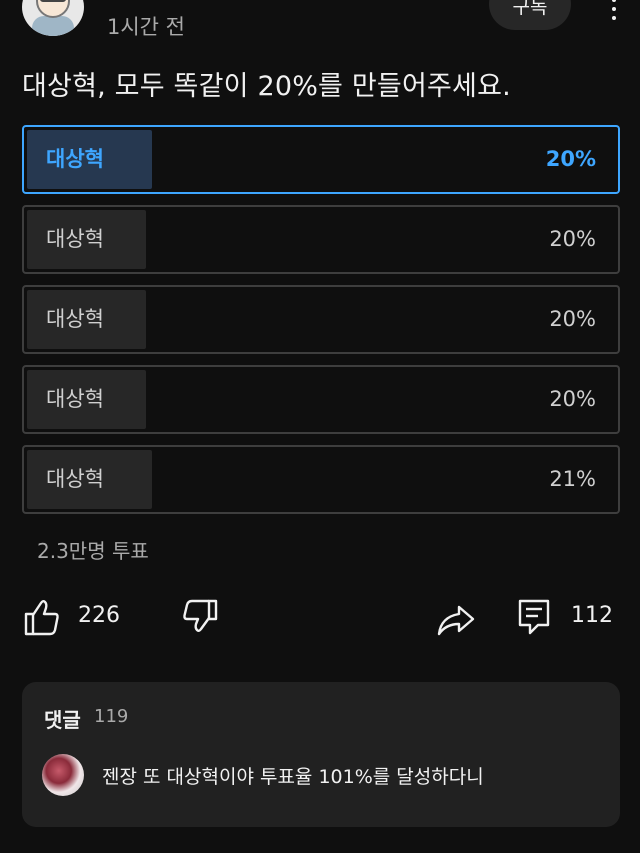  Describe the element at coordinates (320, 25) in the screenshot. I see `post-header: 1시간 전 구독` at that location.